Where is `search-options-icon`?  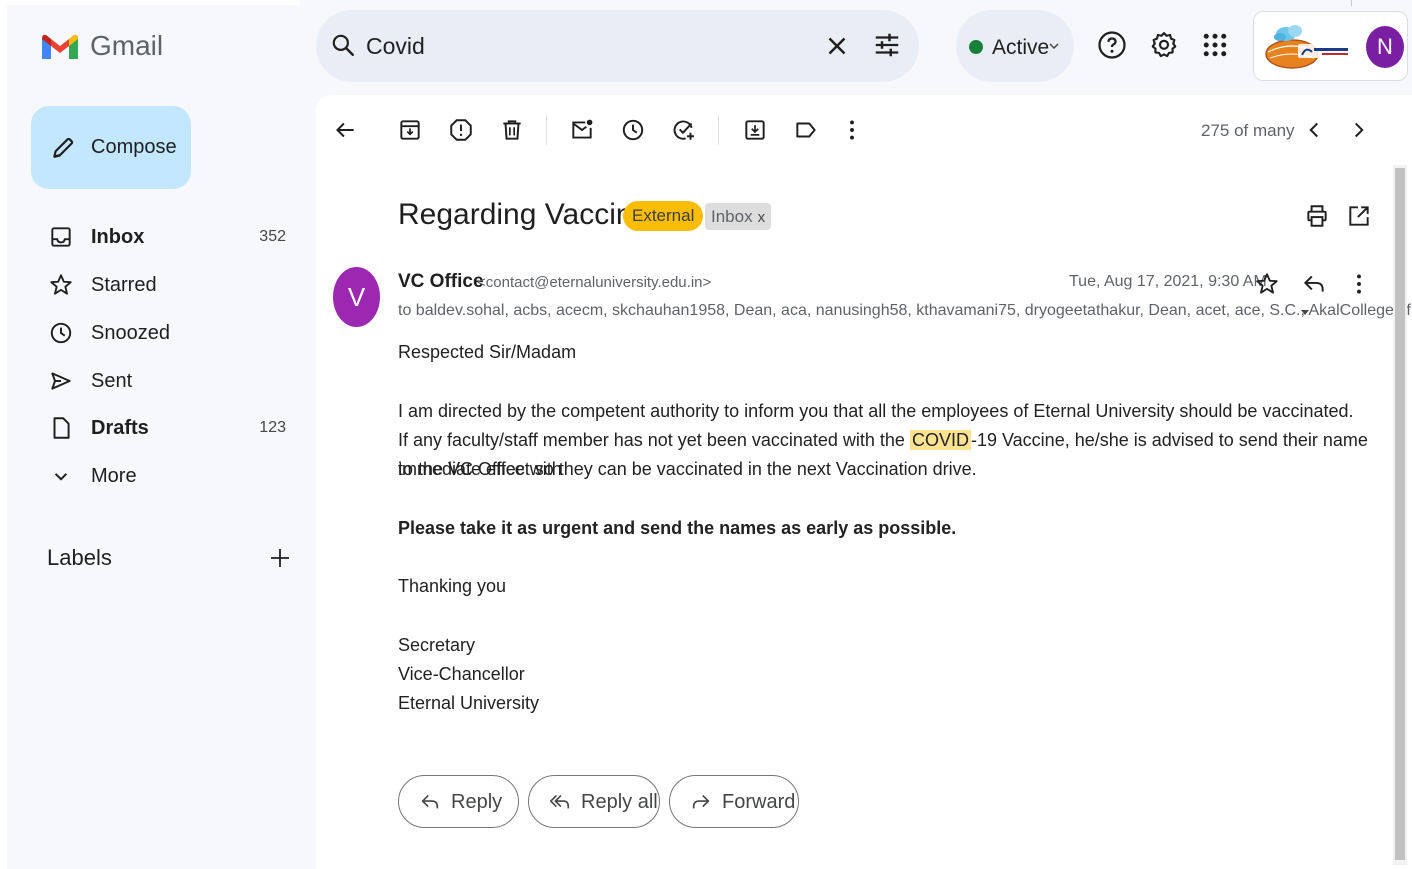 search-options-icon is located at coordinates (887, 45).